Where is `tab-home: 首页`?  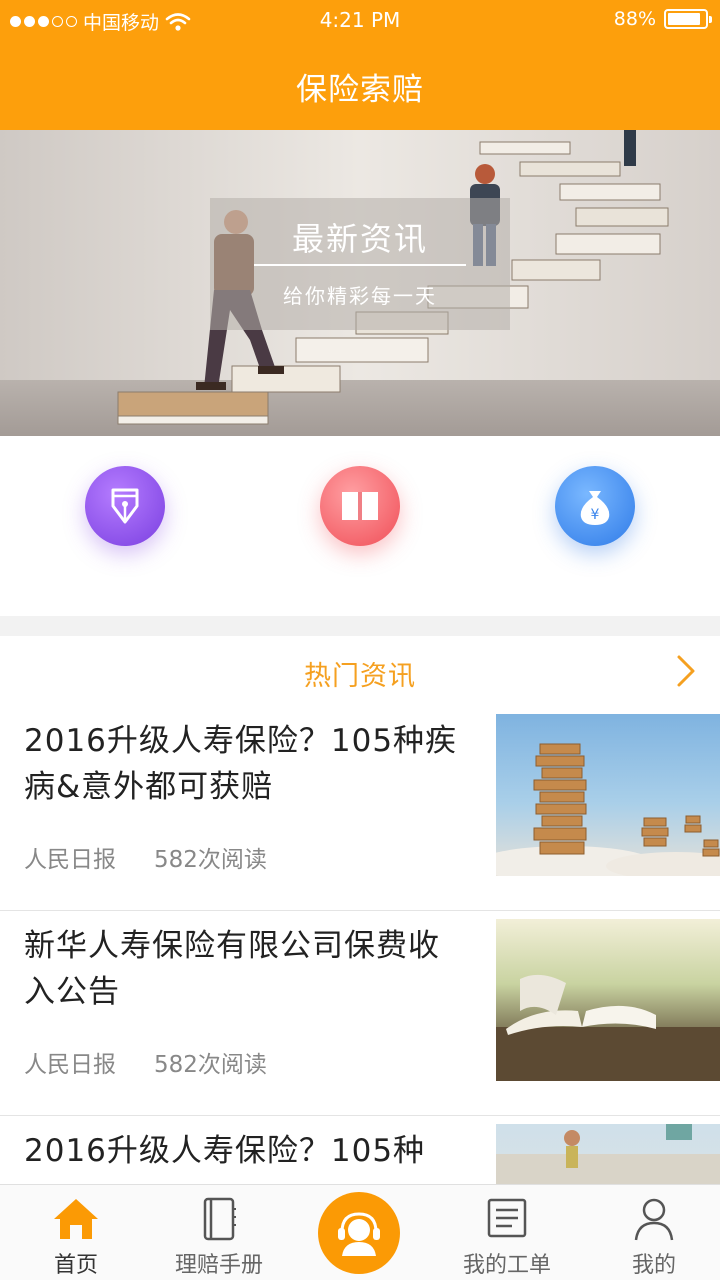
tab-home: 首页 is located at coordinates (76, 1232).